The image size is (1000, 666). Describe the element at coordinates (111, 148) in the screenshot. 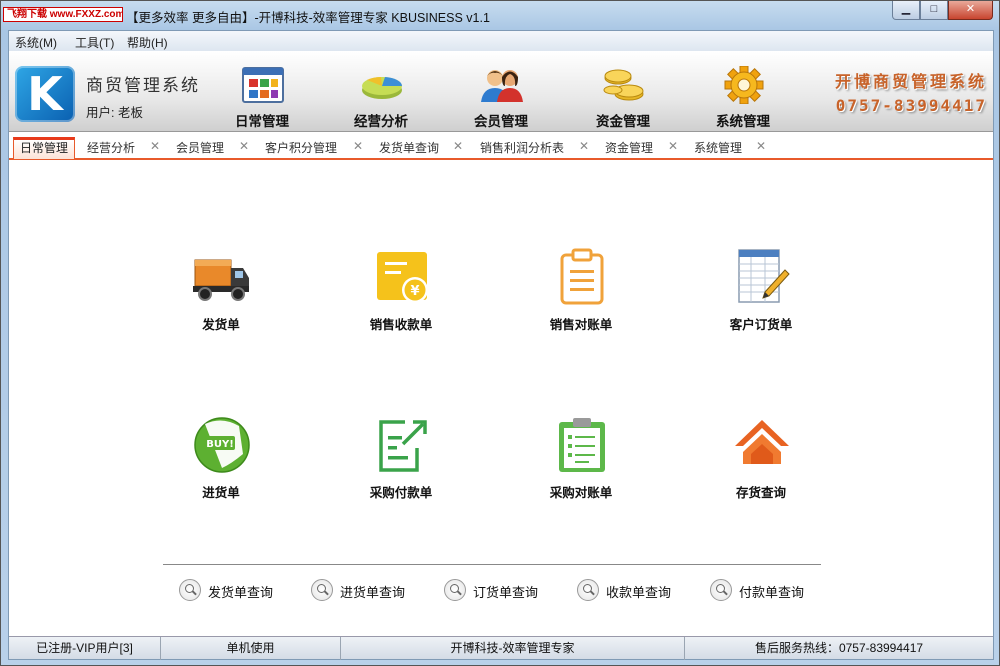

I see `tab-business-analysis: 经营分析` at that location.